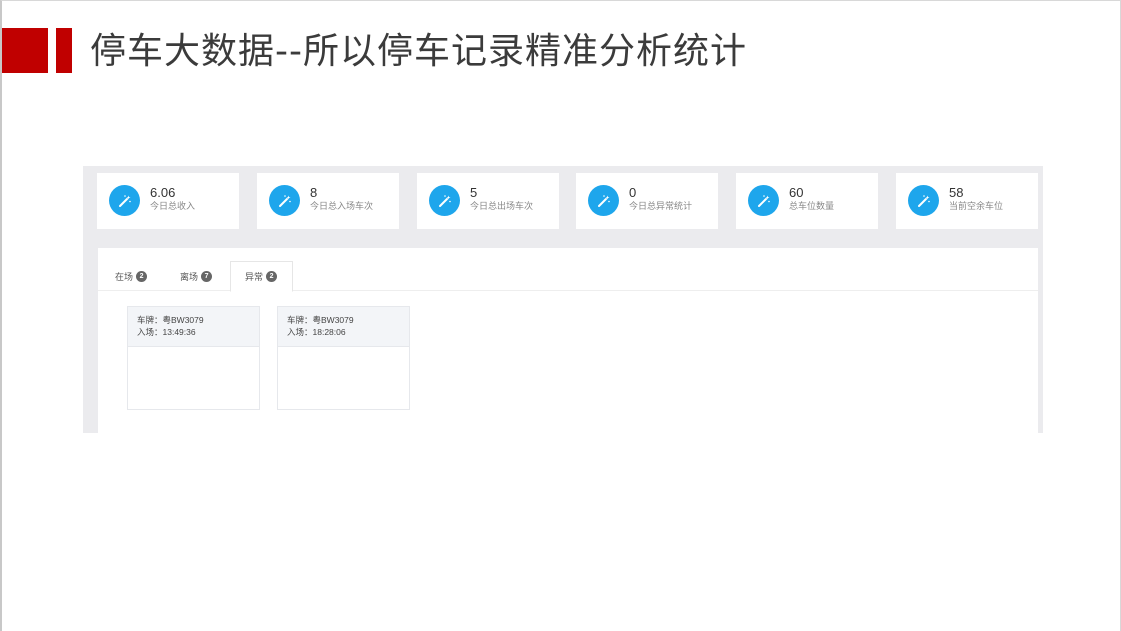 The width and height of the screenshot is (1121, 631). What do you see at coordinates (661, 207) in the screenshot?
I see `stat-label: 今日总异常统计` at bounding box center [661, 207].